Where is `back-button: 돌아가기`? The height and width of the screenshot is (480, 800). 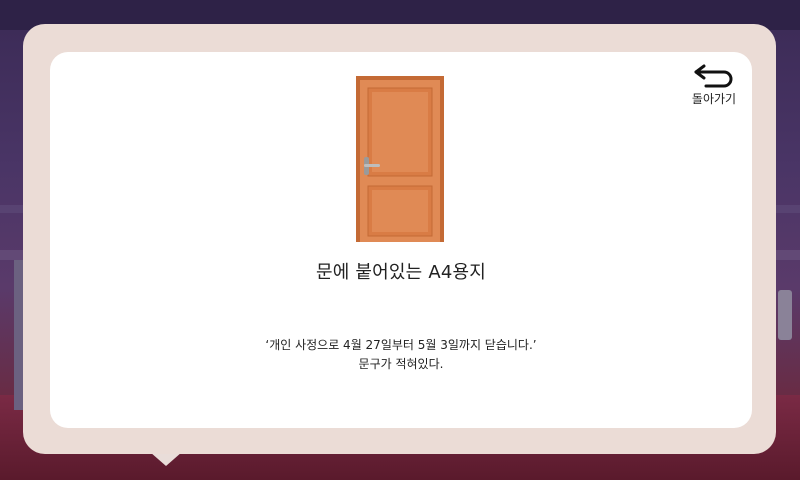
back-button: 돌아가기 is located at coordinates (714, 92).